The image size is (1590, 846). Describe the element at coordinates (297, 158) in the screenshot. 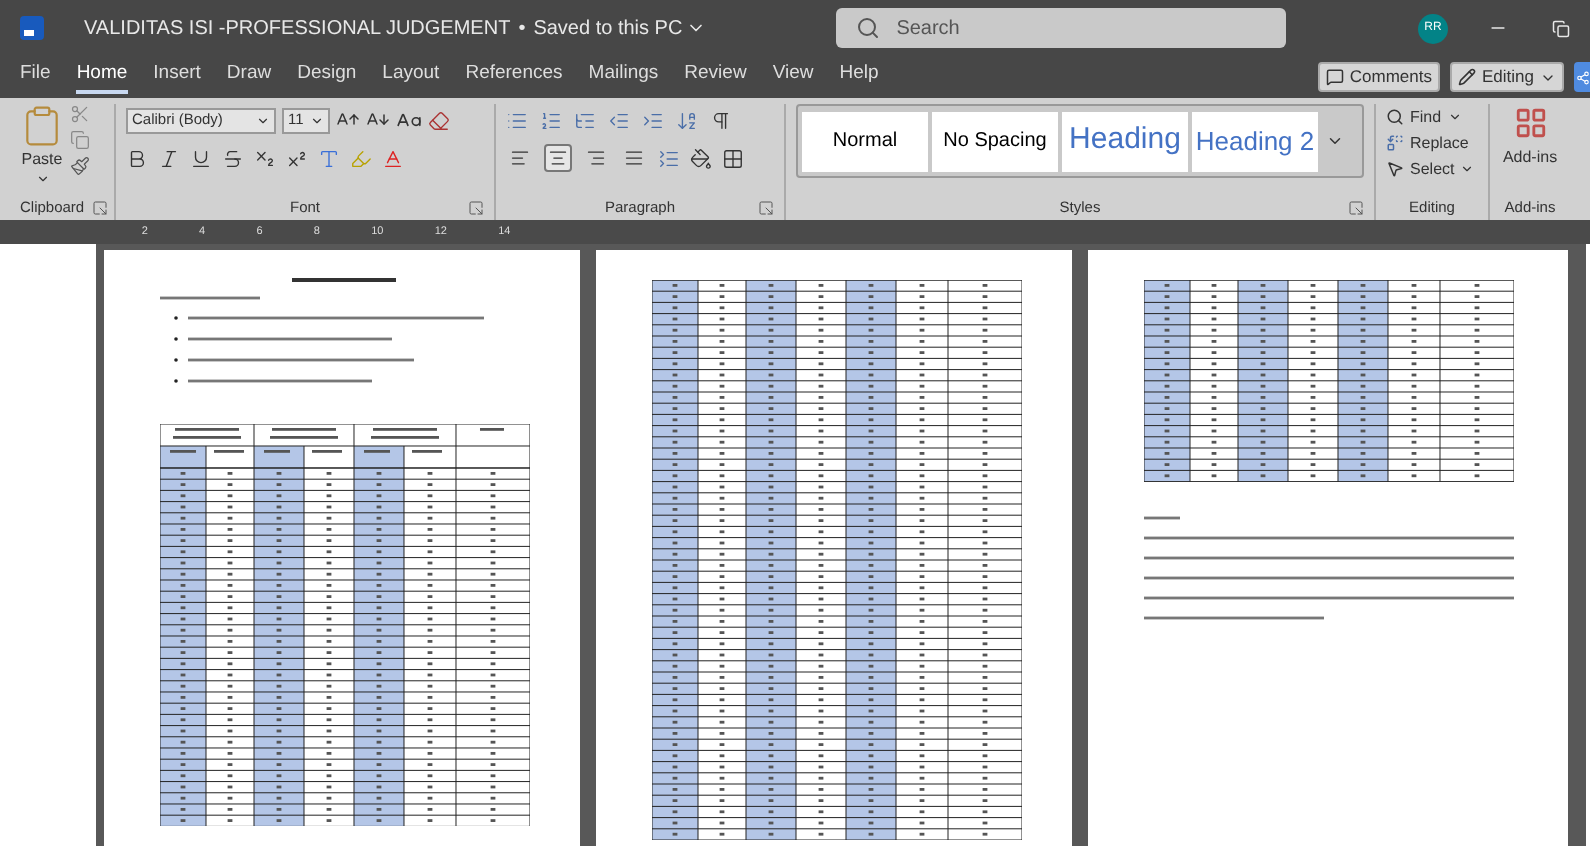

I see `superscript-icon` at that location.